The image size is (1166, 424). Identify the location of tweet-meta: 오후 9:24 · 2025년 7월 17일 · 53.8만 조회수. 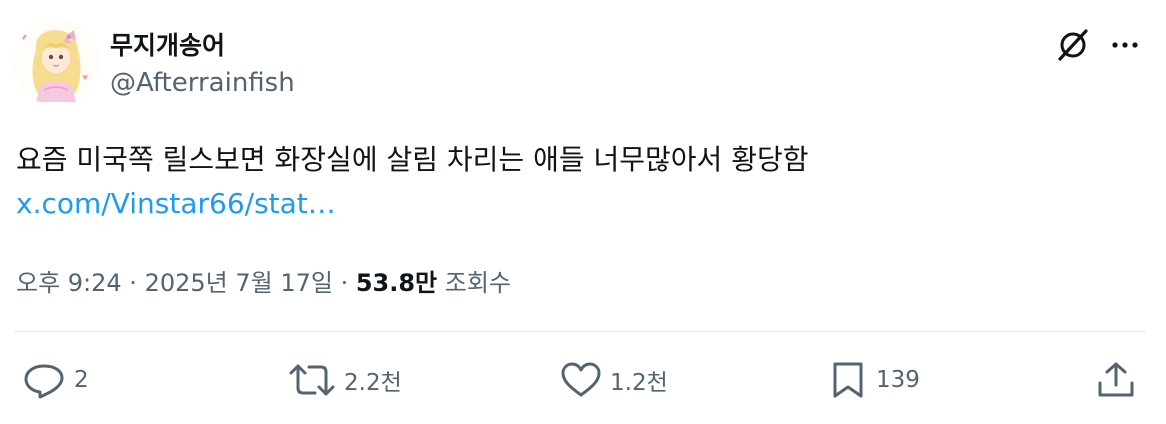
(263, 280).